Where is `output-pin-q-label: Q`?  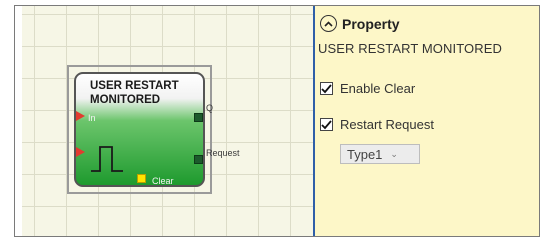 output-pin-q-label: Q is located at coordinates (210, 108).